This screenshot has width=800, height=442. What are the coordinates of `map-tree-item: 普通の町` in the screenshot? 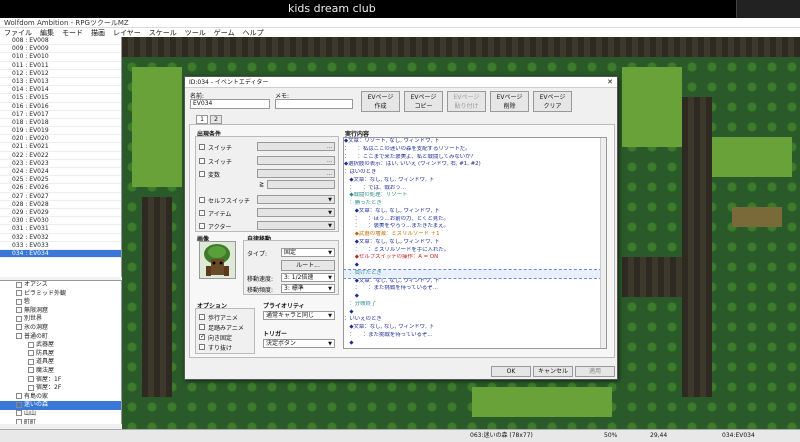 It's located at (60, 337).